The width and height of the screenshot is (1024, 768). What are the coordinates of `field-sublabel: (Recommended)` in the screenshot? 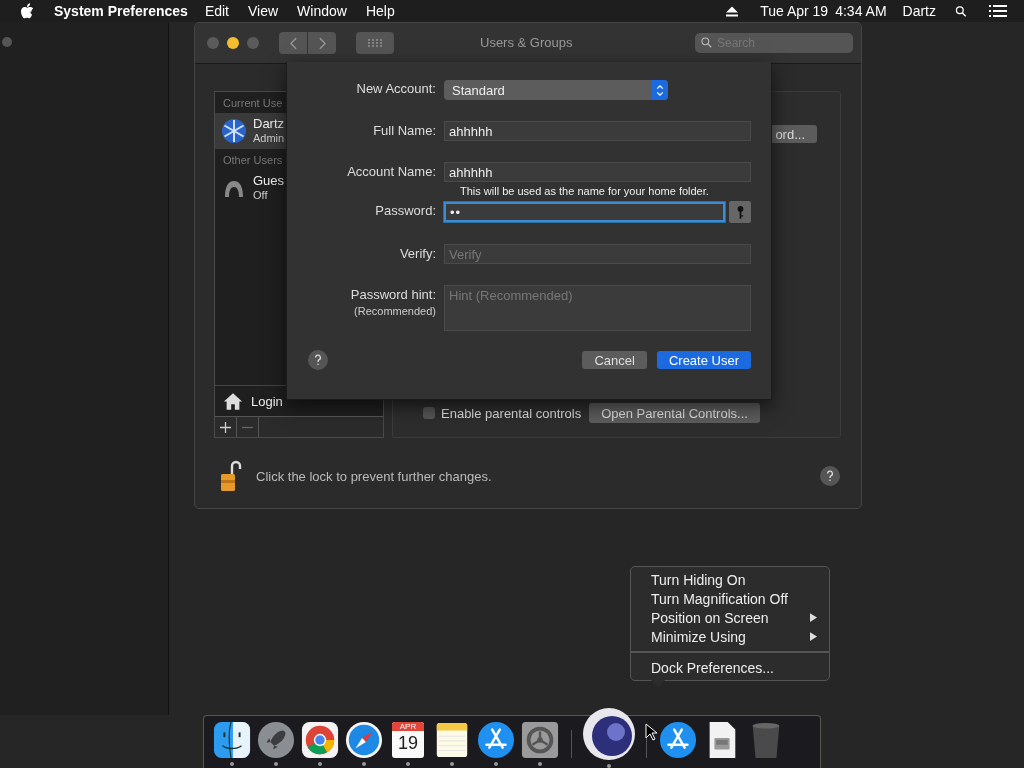 It's located at (395, 311).